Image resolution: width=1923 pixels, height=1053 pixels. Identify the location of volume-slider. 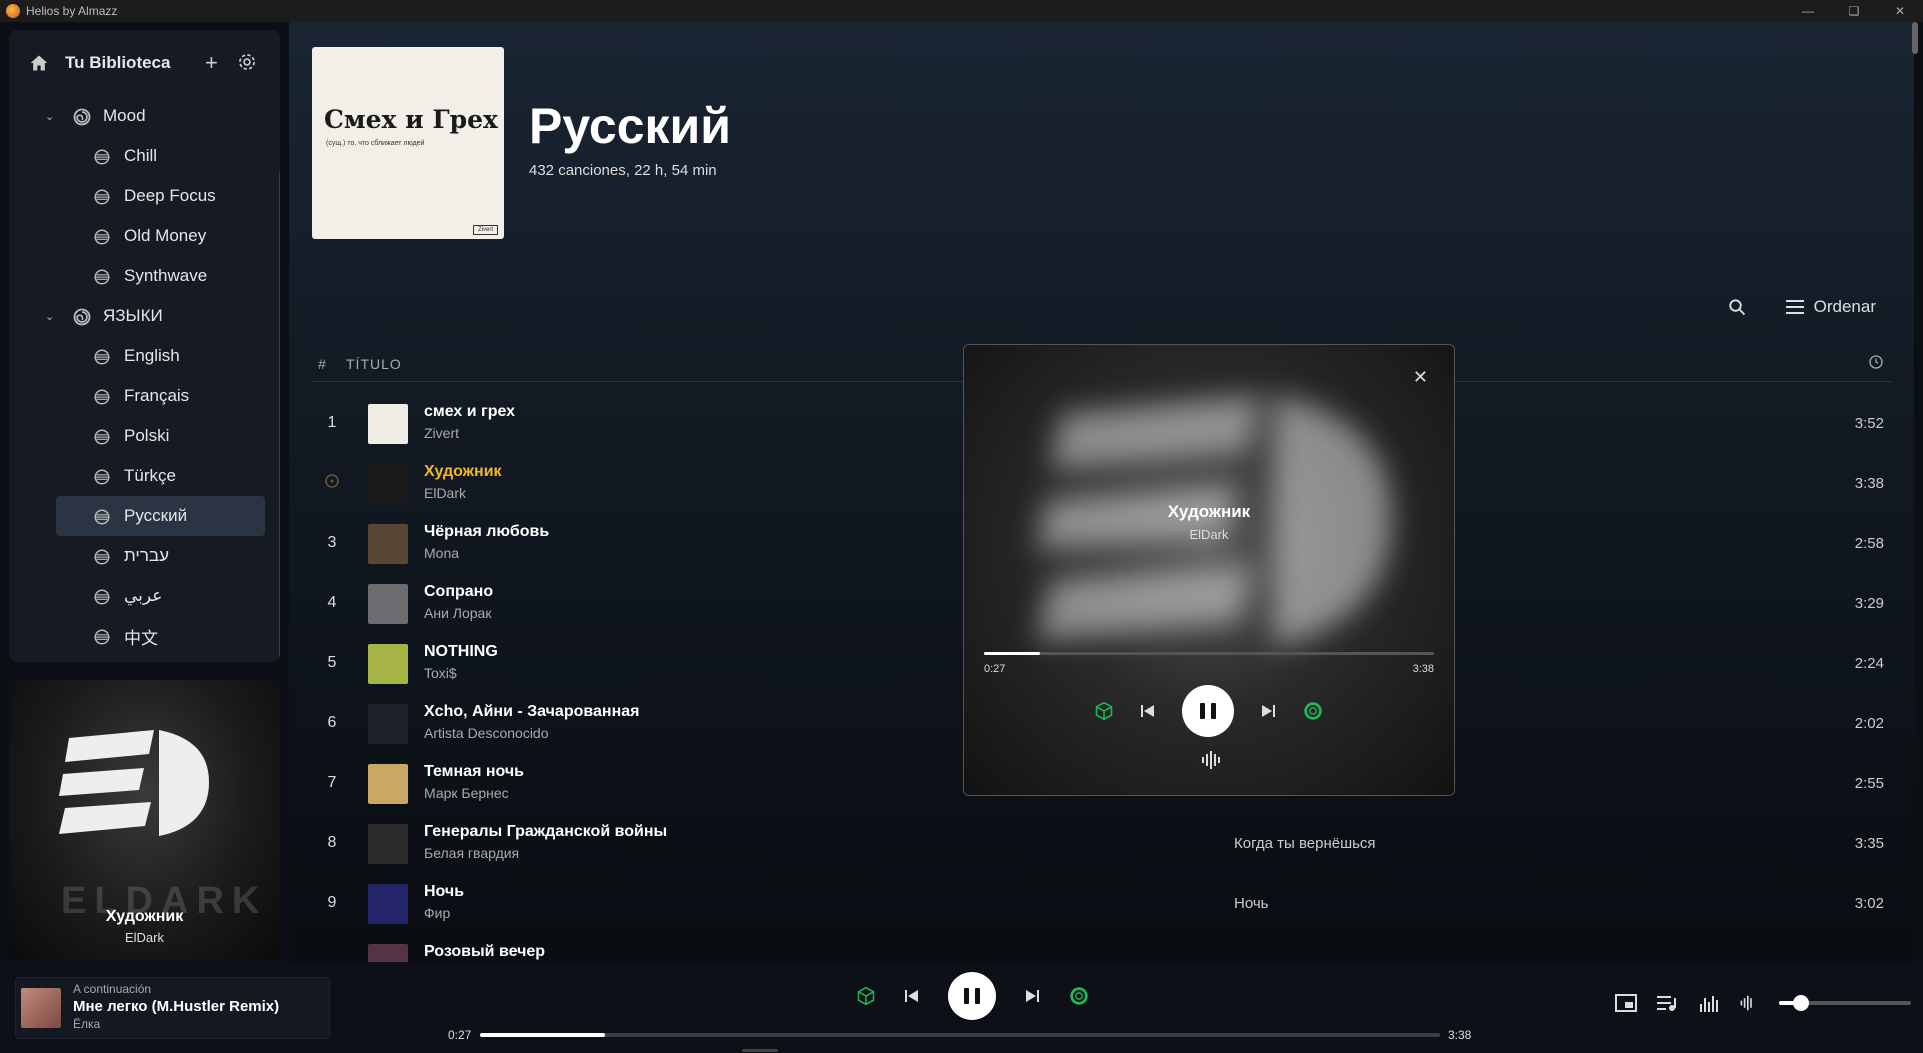
(1845, 1003).